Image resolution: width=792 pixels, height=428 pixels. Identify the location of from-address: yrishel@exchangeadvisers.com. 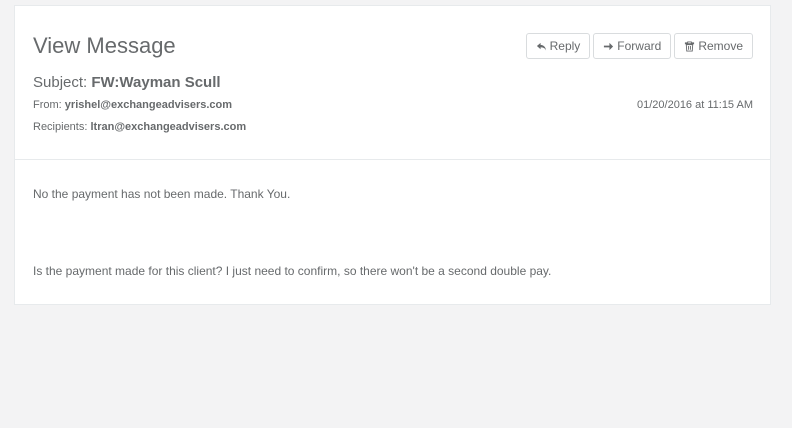
(148, 105).